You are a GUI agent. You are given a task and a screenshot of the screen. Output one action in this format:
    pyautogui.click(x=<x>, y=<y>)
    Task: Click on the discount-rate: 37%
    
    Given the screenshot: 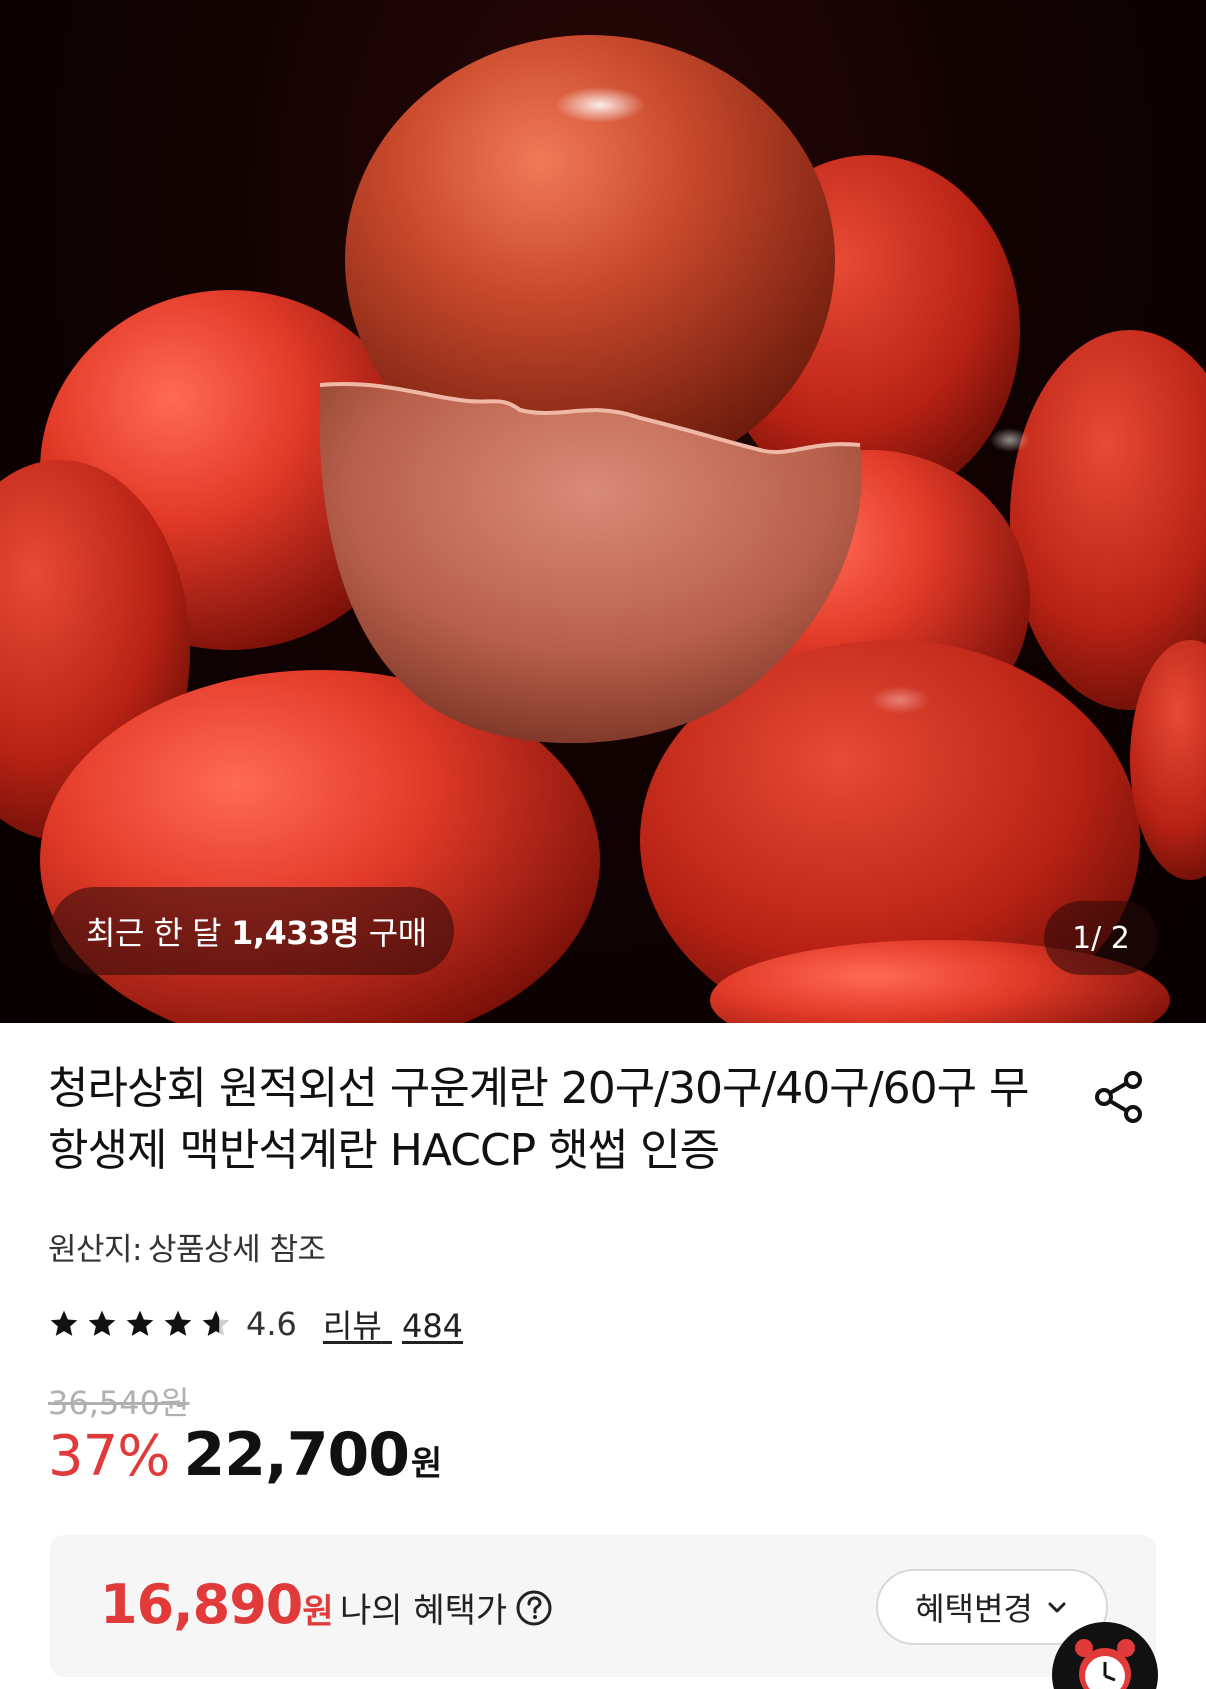 What is the action you would take?
    pyautogui.click(x=109, y=1456)
    